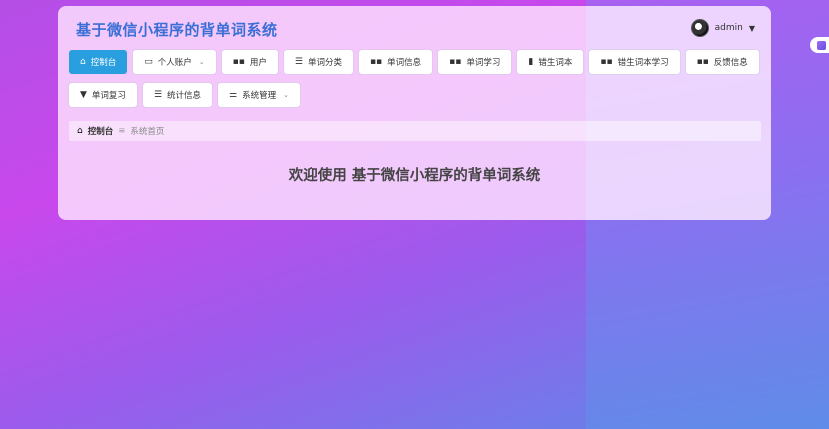  What do you see at coordinates (415, 131) in the screenshot?
I see `breadcrumb: ⌂ 控制台 ≡ 系统首页` at bounding box center [415, 131].